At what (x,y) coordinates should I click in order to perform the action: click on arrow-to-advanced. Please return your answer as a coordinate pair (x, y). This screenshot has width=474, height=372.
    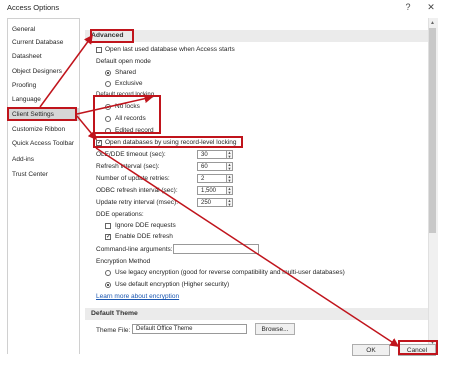
    Looking at the image, I should click on (66, 71).